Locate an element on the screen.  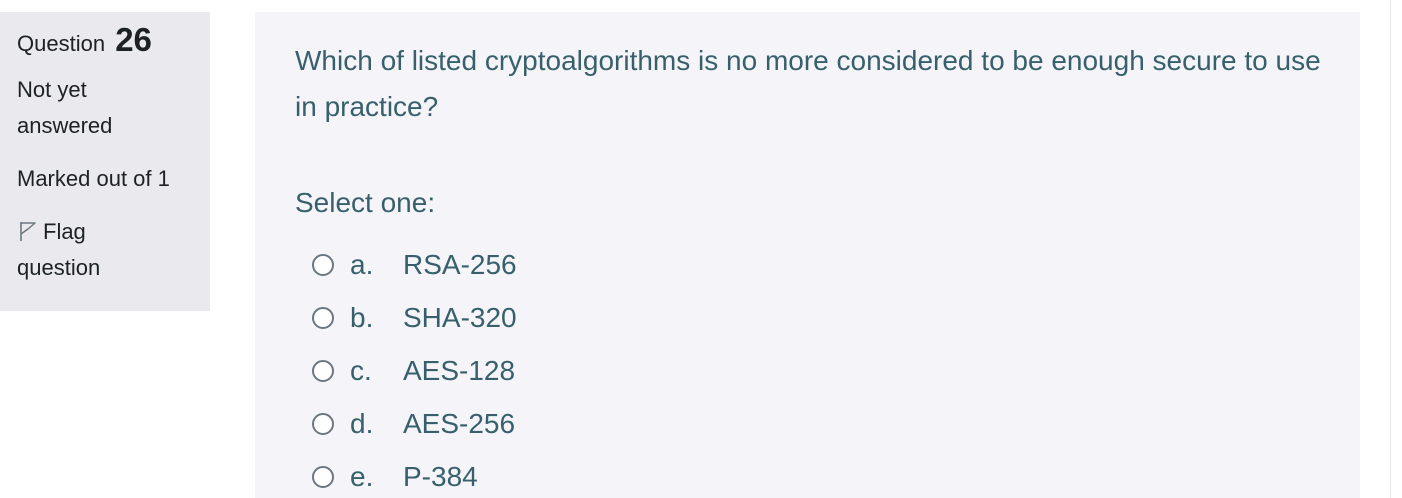
answer-option-a: a. RSA-256 is located at coordinates (807, 264).